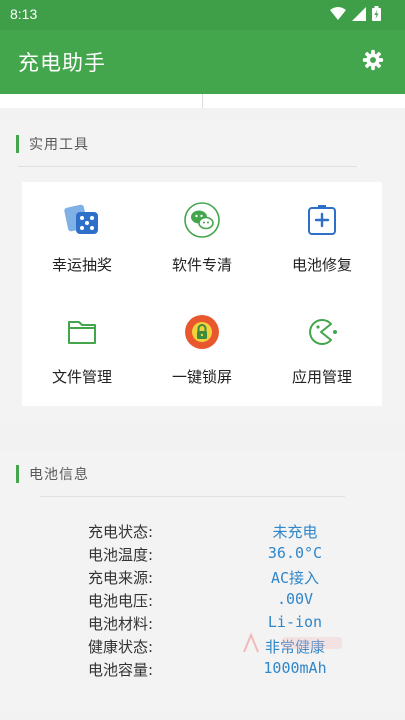 This screenshot has width=405, height=720. I want to click on info-key: 充电状态:, so click(121, 532).